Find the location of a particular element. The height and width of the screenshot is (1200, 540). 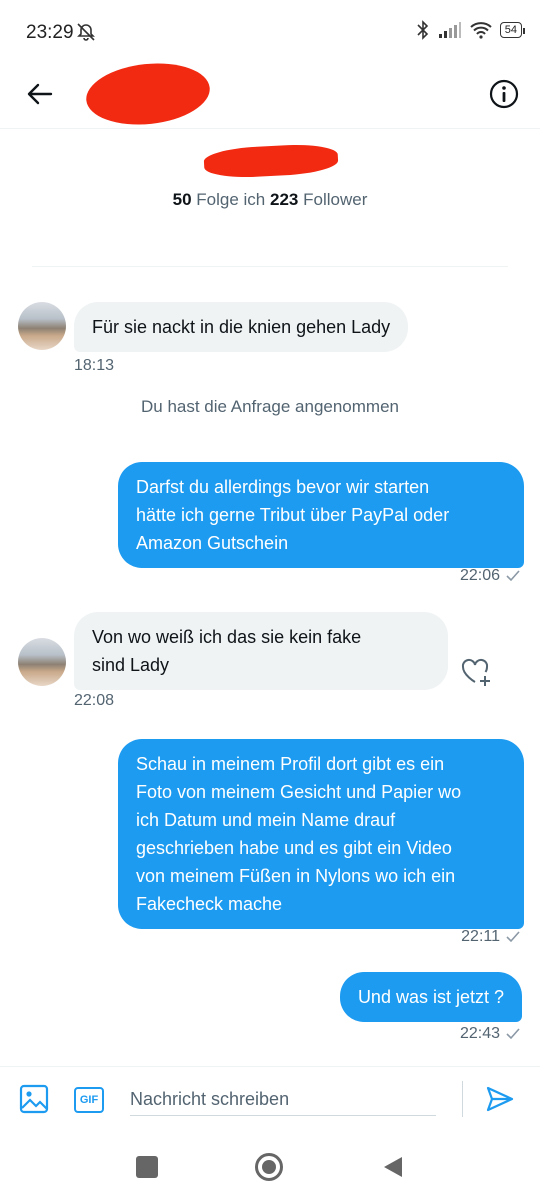

message-time: 22:08 is located at coordinates (94, 700).